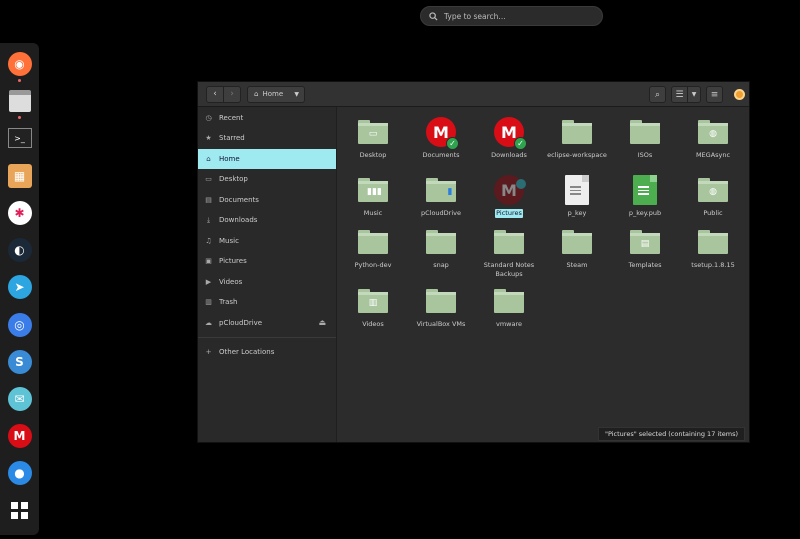 This screenshot has height=539, width=800. Describe the element at coordinates (267, 352) in the screenshot. I see `sidebar-item-other-locations: + Other Locations` at that location.